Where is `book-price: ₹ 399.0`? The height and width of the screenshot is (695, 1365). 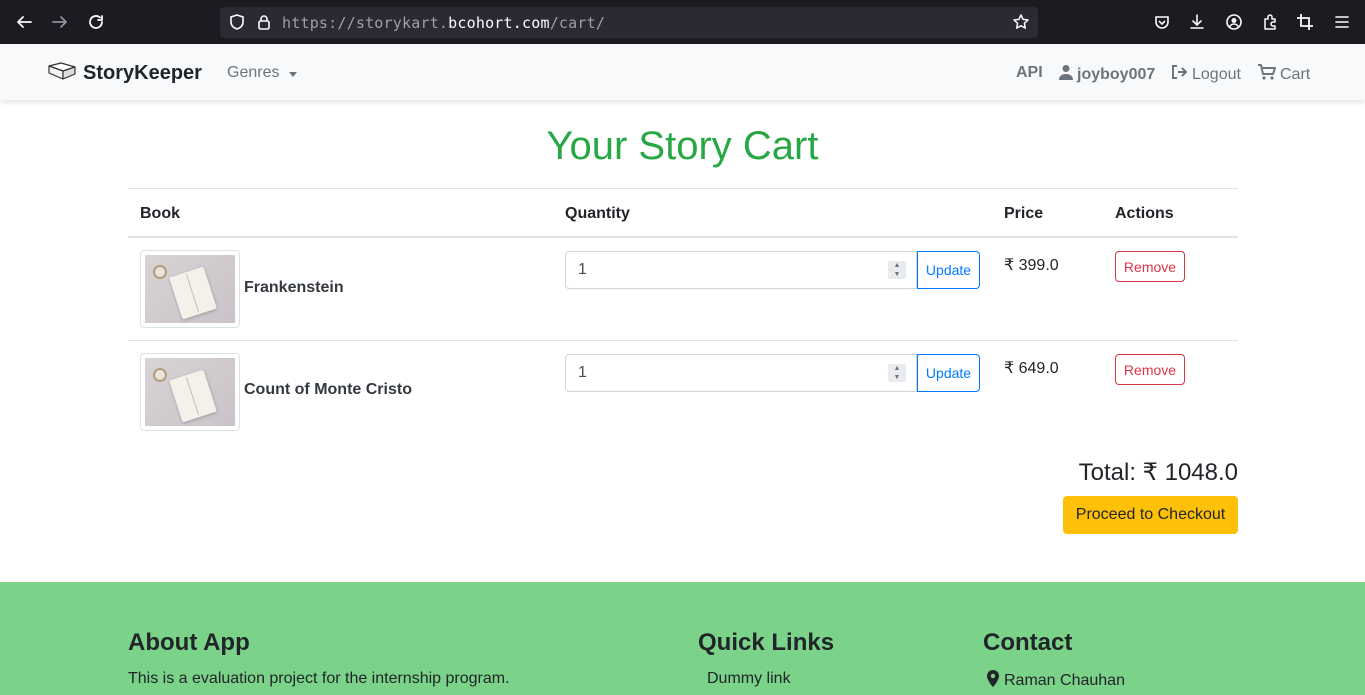 book-price: ₹ 399.0 is located at coordinates (1031, 265).